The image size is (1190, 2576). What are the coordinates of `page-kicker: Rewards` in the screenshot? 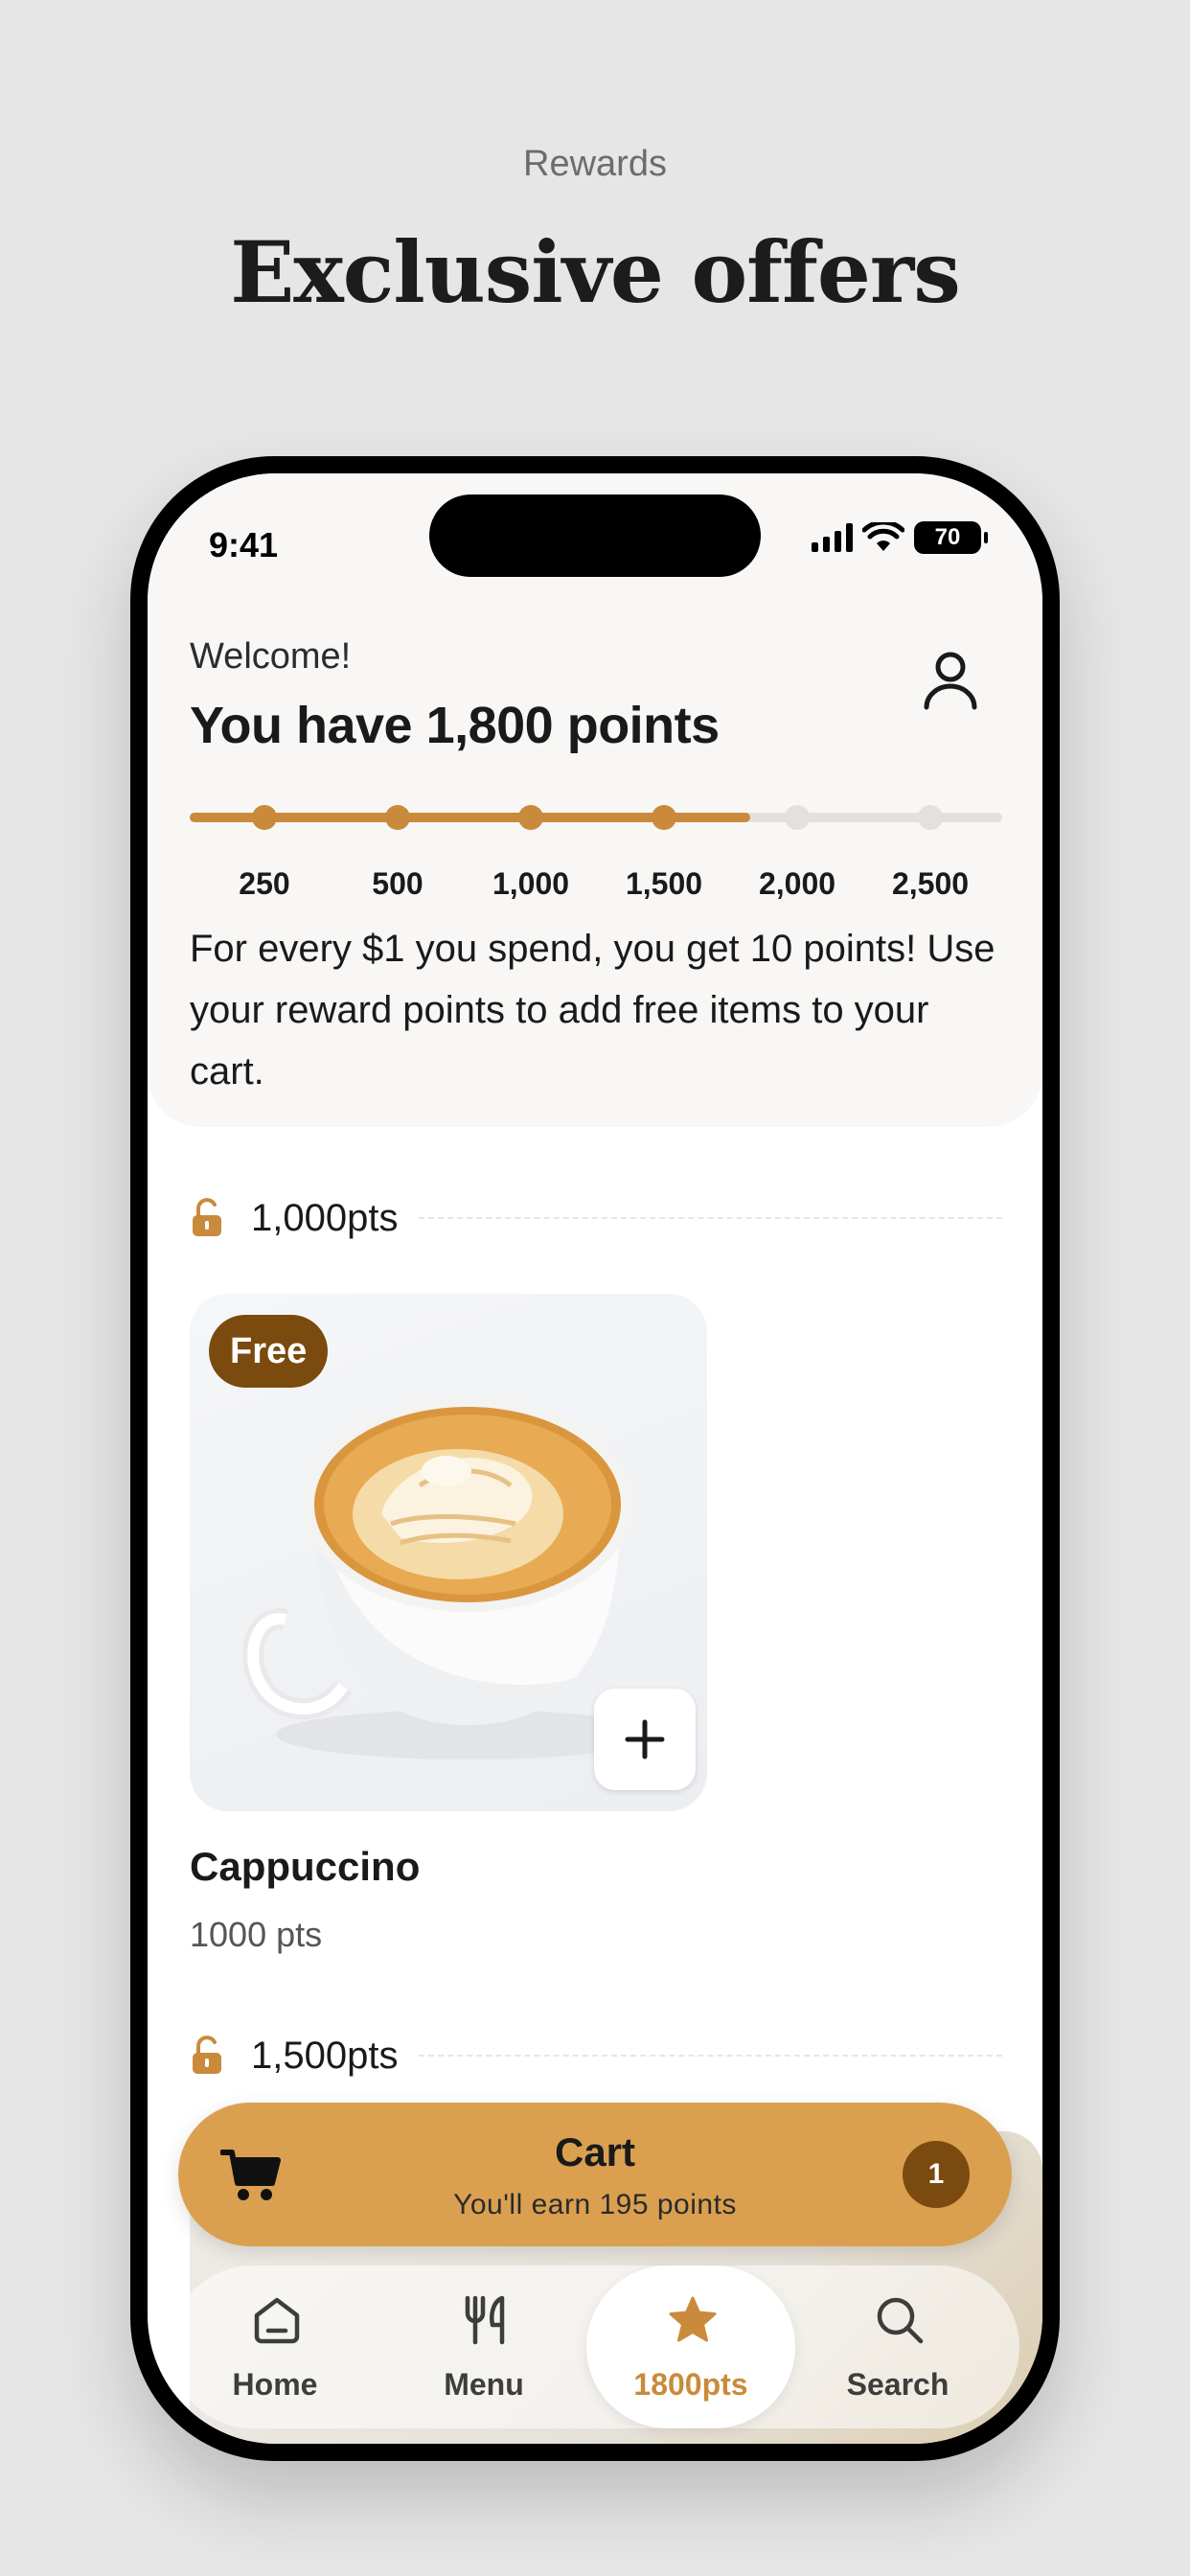 It's located at (595, 164).